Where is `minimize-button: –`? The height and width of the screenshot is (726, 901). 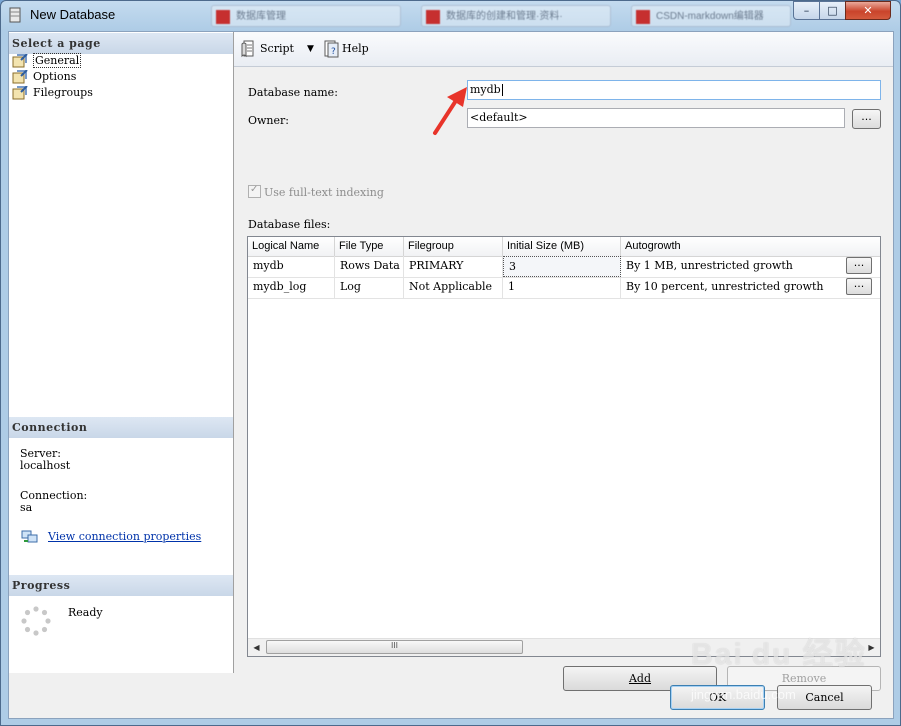 minimize-button: – is located at coordinates (806, 10).